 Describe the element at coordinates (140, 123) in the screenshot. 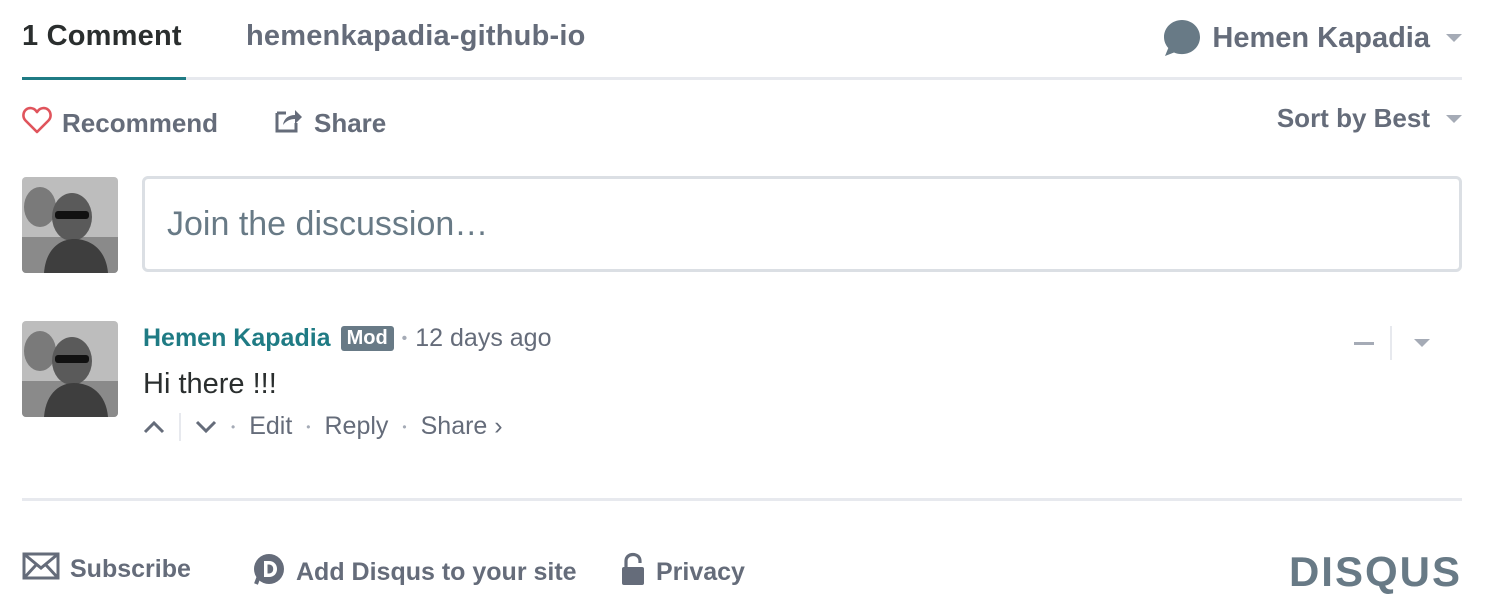

I see `recommend-label: Recommend` at that location.